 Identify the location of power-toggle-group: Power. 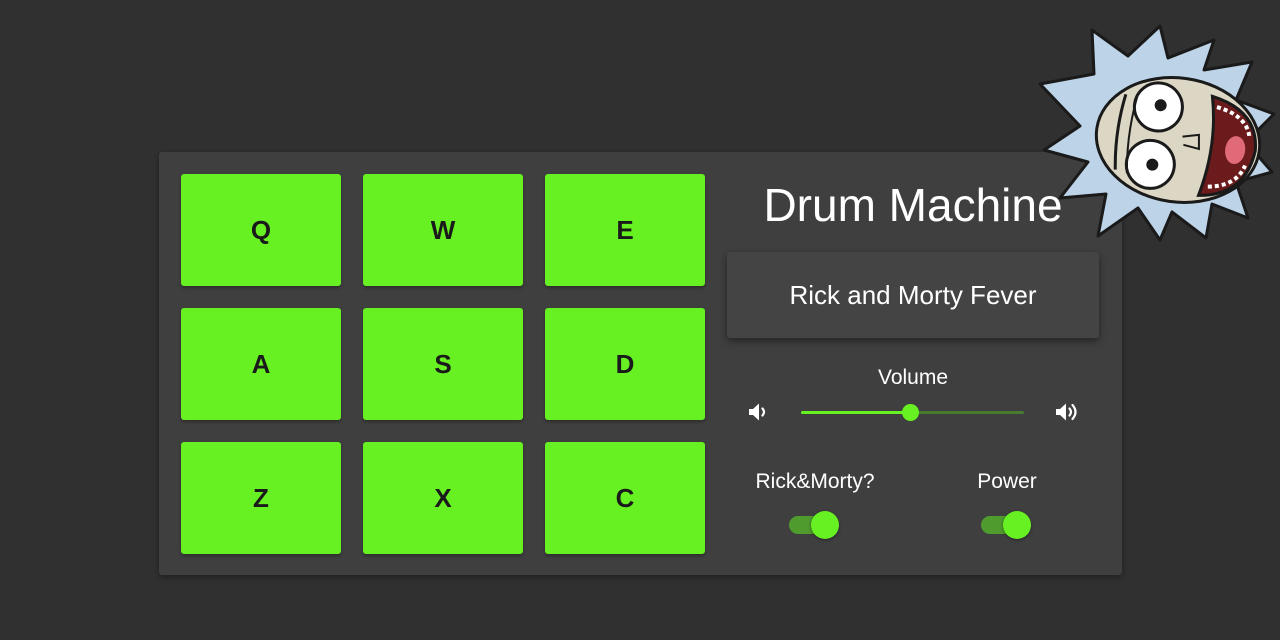
(1007, 505).